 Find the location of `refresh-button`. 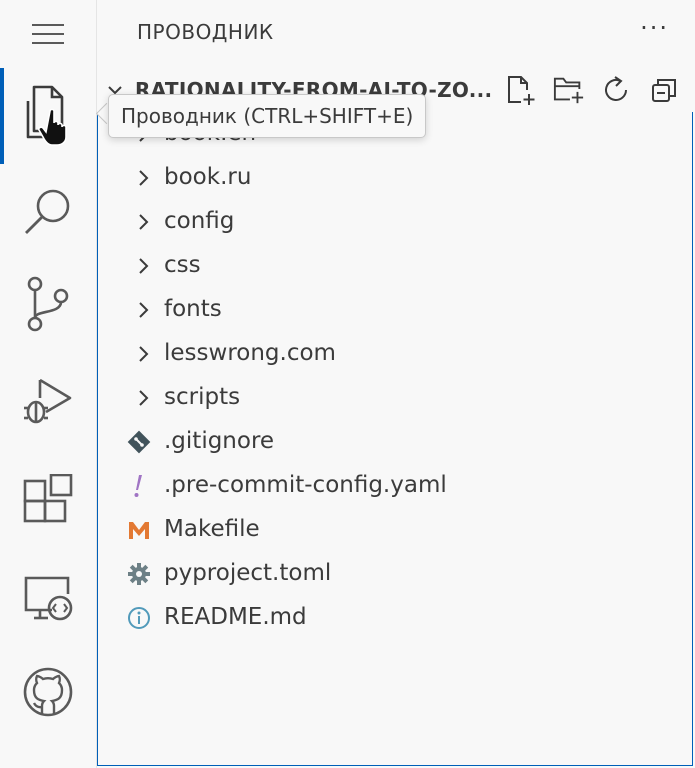

refresh-button is located at coordinates (617, 90).